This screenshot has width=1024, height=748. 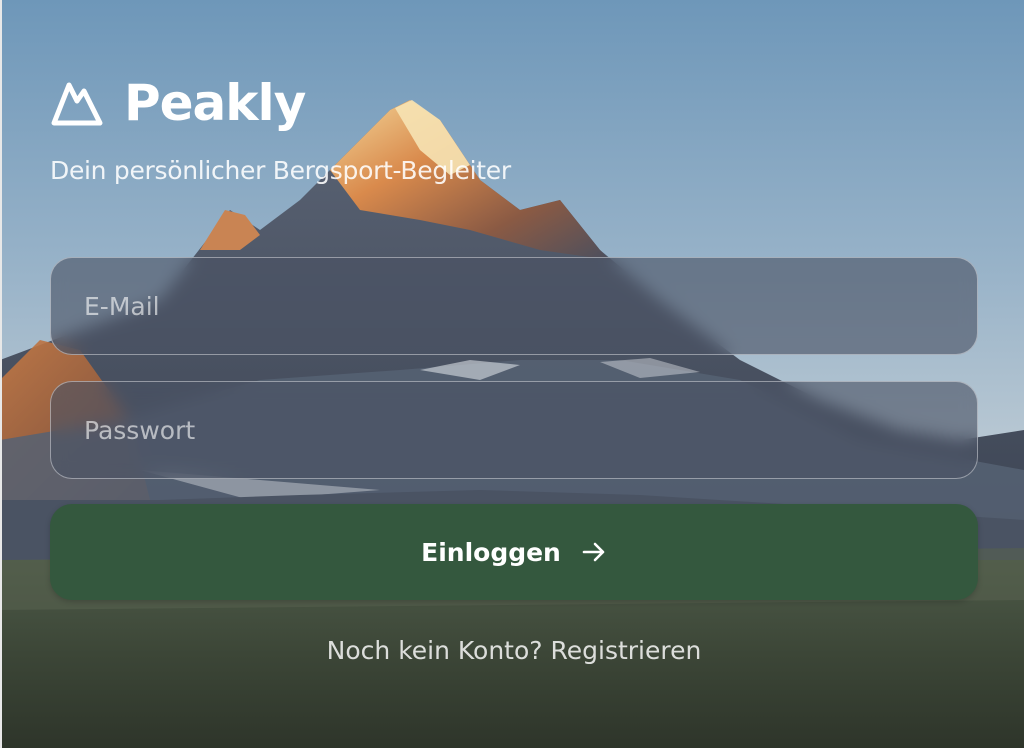 I want to click on app-name: Peakly, so click(x=215, y=103).